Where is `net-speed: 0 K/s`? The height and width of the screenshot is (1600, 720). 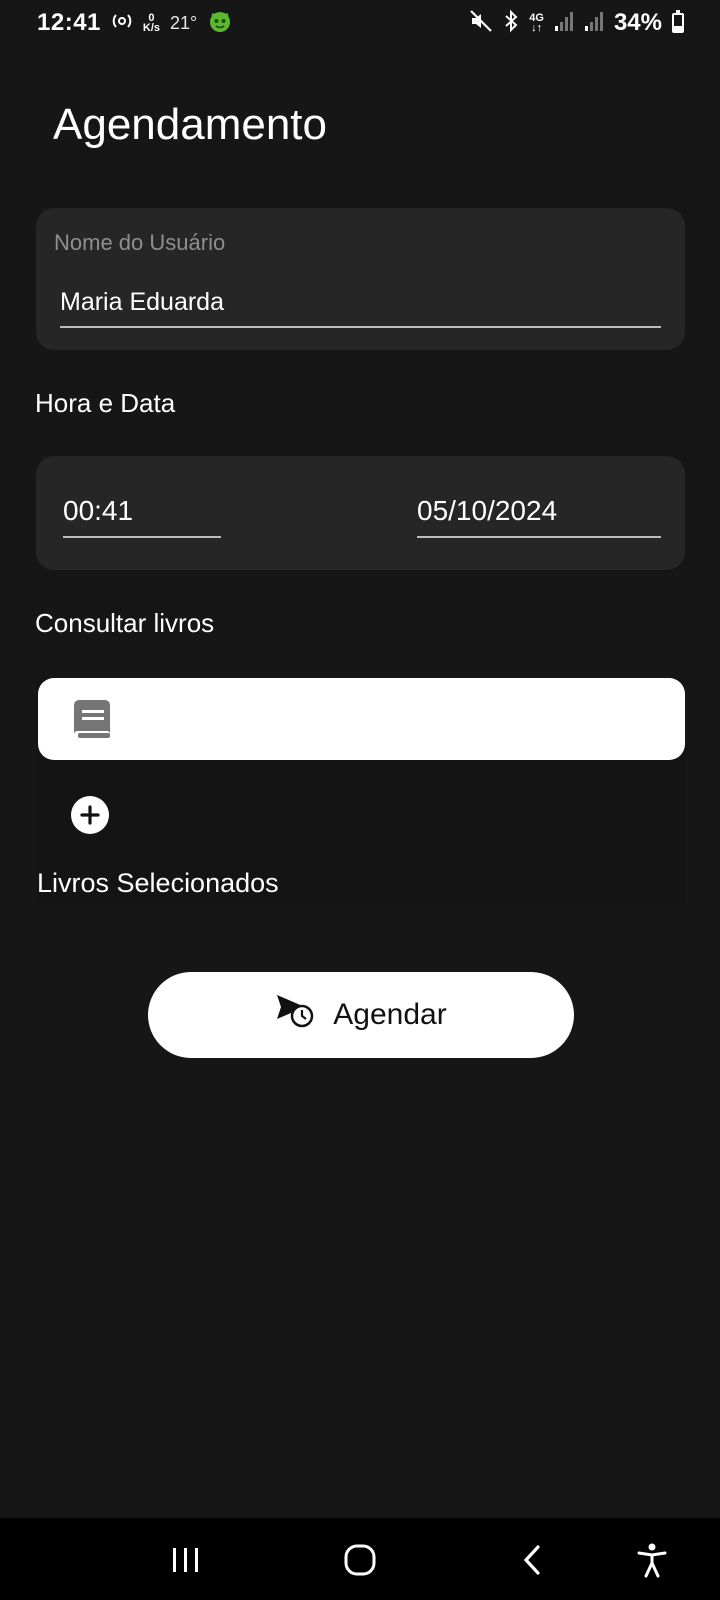
net-speed: 0 K/s is located at coordinates (151, 23).